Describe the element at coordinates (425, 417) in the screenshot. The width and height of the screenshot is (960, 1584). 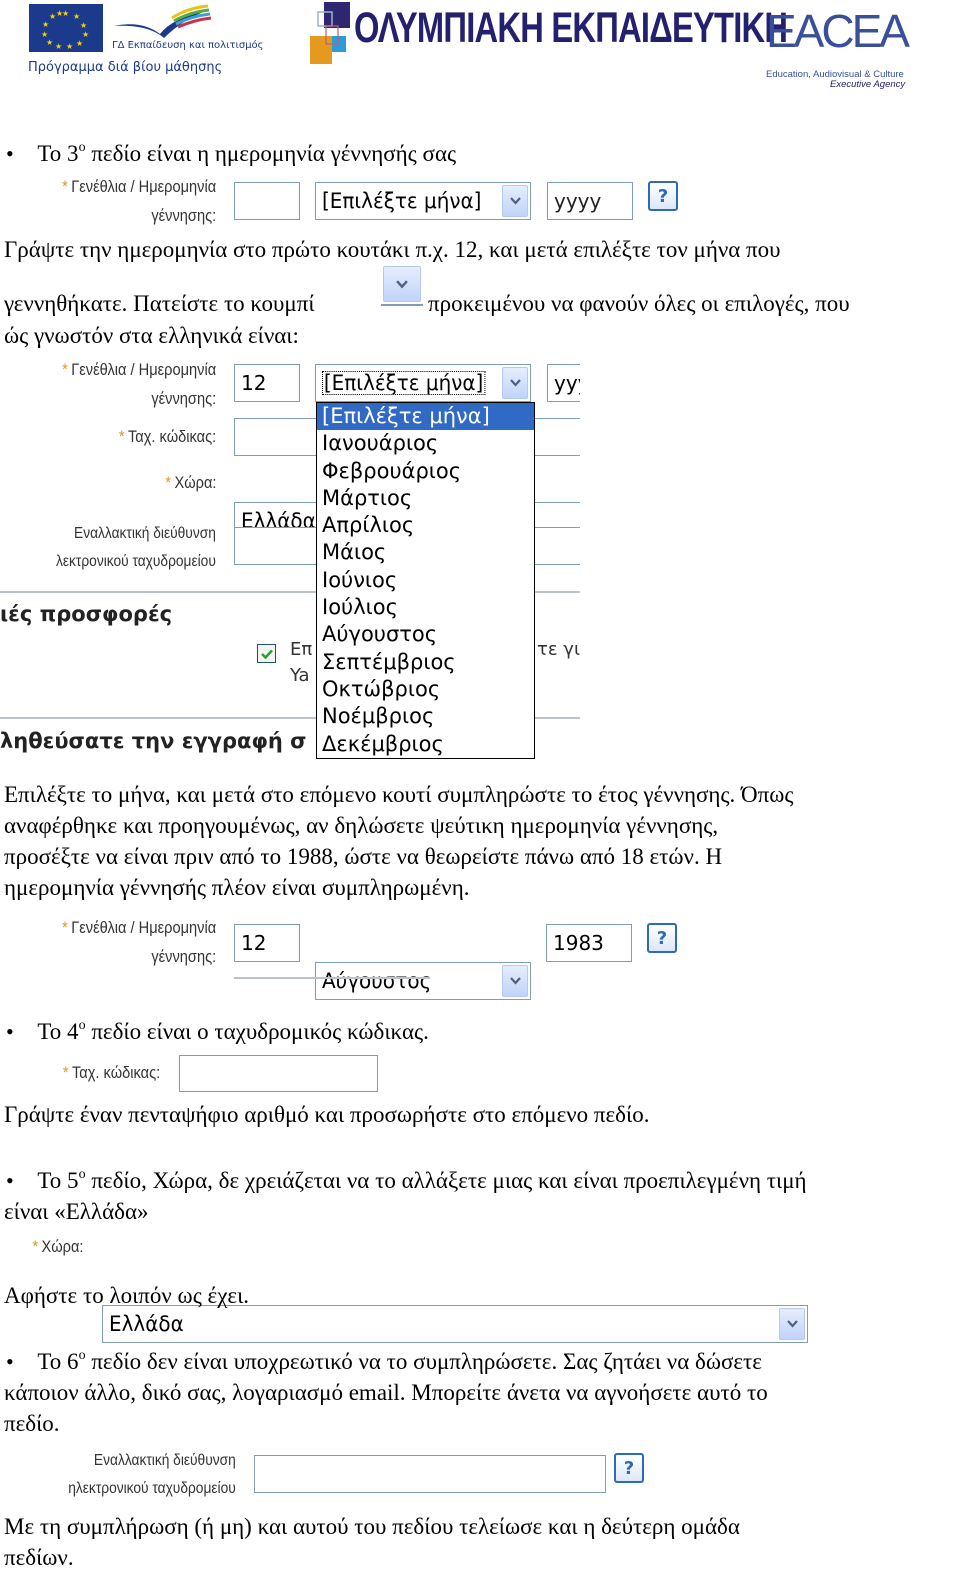
I see `month-option: [Επιλέξτε μήνα]` at that location.